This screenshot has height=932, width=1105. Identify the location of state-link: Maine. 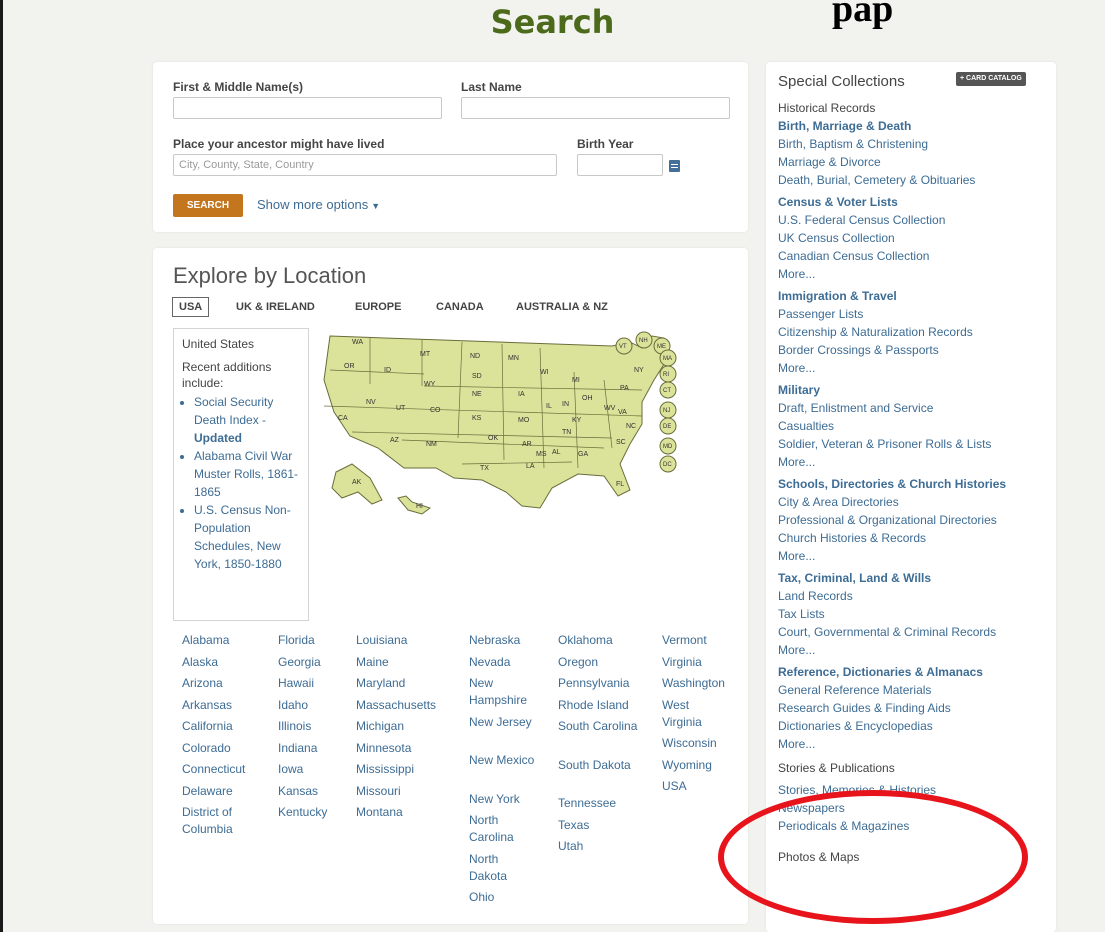
(403, 662).